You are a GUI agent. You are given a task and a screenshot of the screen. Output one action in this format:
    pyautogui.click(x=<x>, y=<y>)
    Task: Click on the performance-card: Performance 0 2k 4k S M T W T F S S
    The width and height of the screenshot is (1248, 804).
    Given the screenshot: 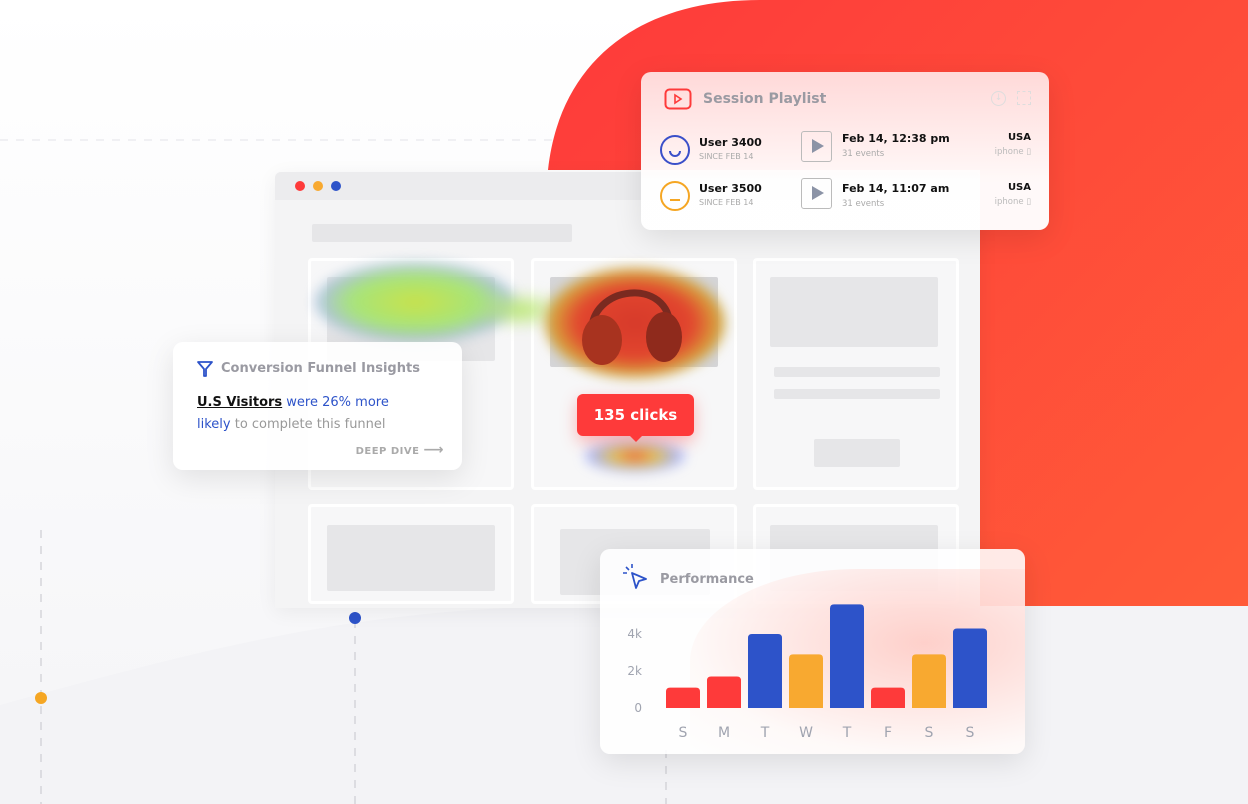 What is the action you would take?
    pyautogui.click(x=812, y=651)
    